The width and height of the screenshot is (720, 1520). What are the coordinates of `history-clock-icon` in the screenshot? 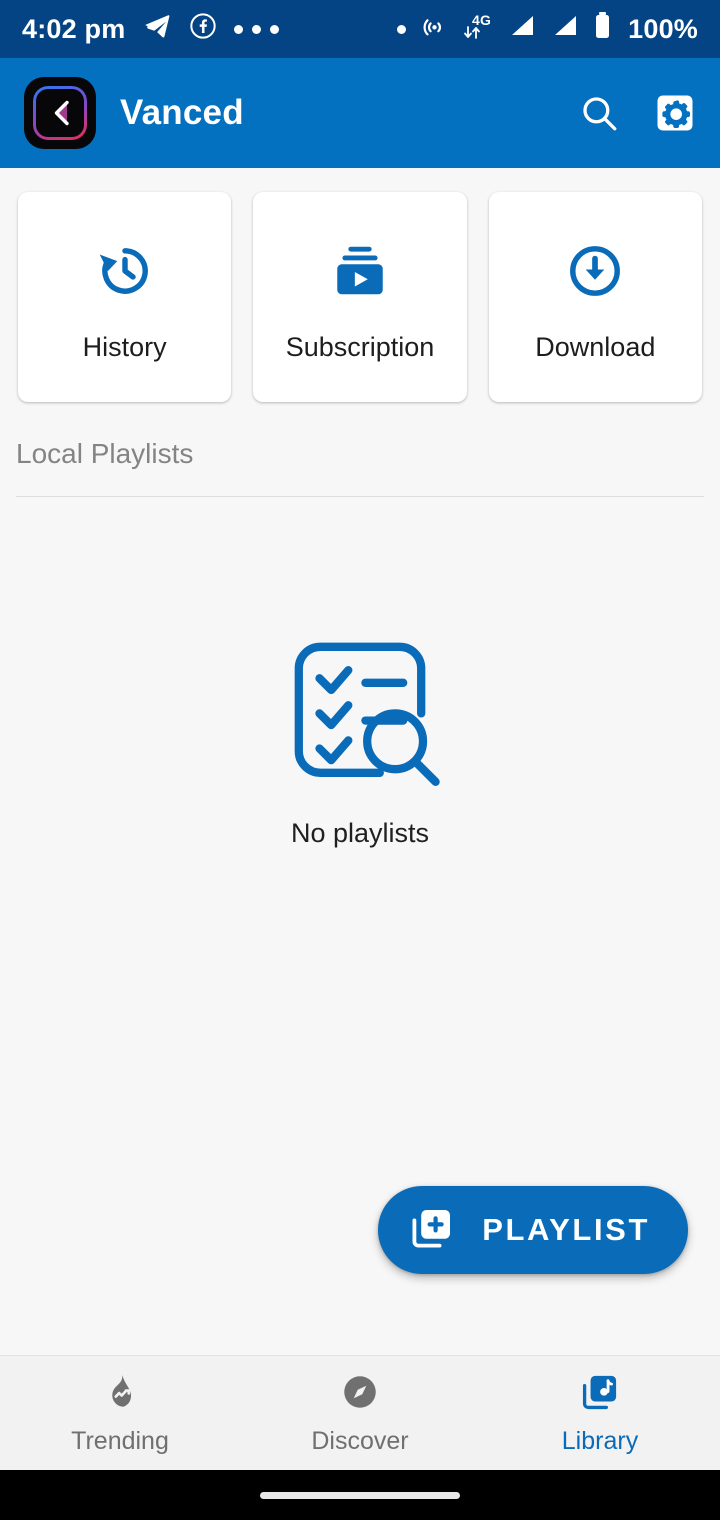 It's located at (125, 271).